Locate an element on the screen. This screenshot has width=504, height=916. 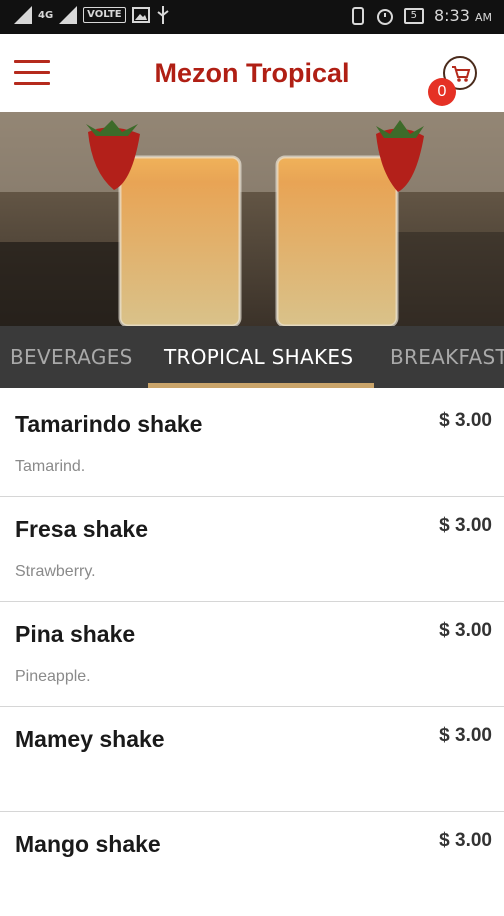
item-description: Pineapple. is located at coordinates (53, 676).